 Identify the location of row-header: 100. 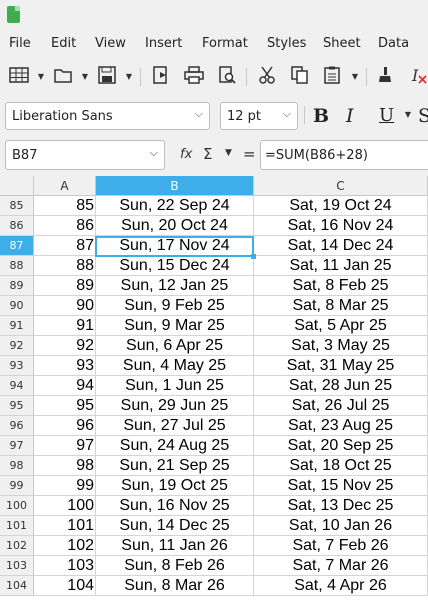
(17, 506).